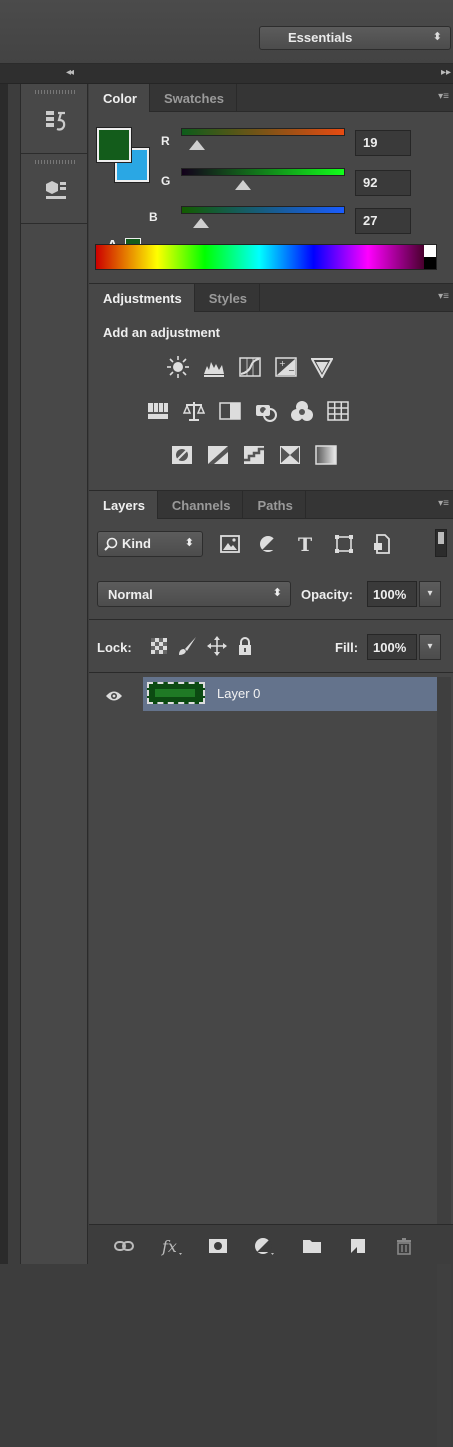 This screenshot has width=453, height=1447. What do you see at coordinates (290, 455) in the screenshot?
I see `selective-color-icon` at bounding box center [290, 455].